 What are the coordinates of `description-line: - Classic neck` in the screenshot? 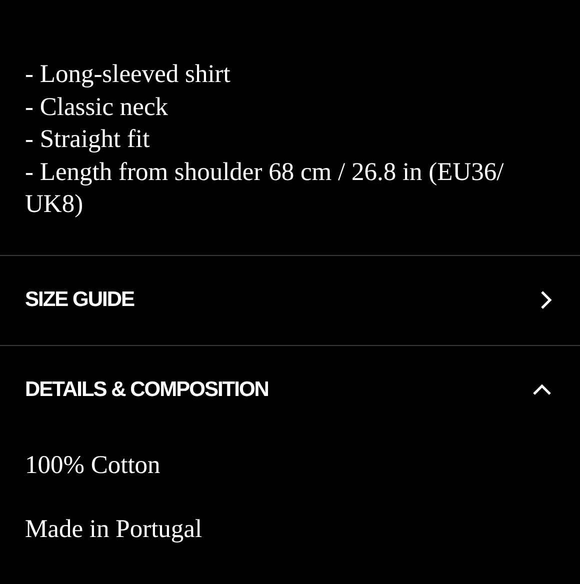 It's located at (97, 106).